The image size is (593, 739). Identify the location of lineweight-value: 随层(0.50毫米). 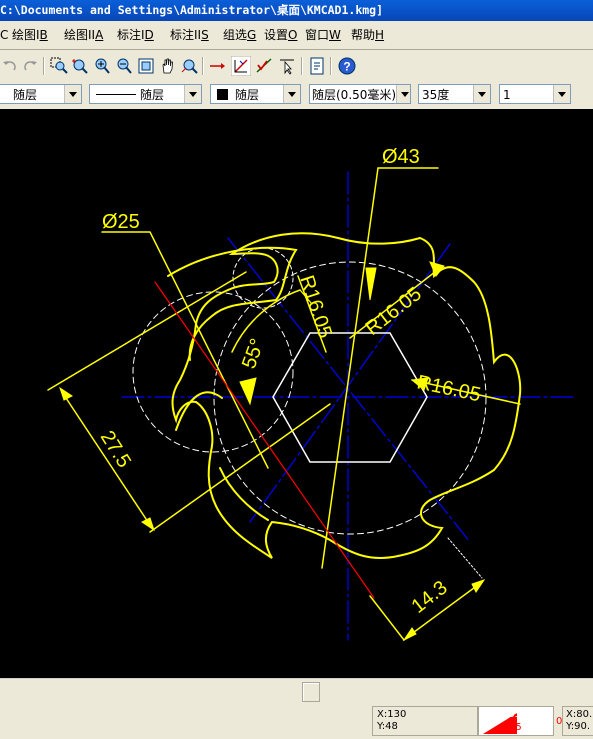
(354, 95).